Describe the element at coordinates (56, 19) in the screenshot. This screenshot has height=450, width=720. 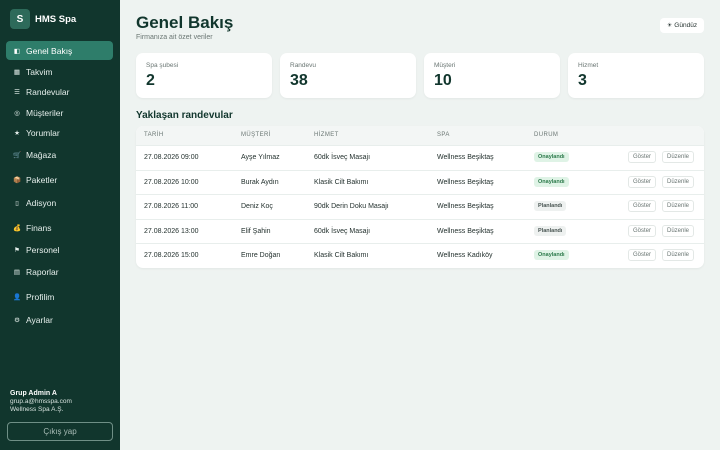
I see `brand-name: HMS Spa` at that location.